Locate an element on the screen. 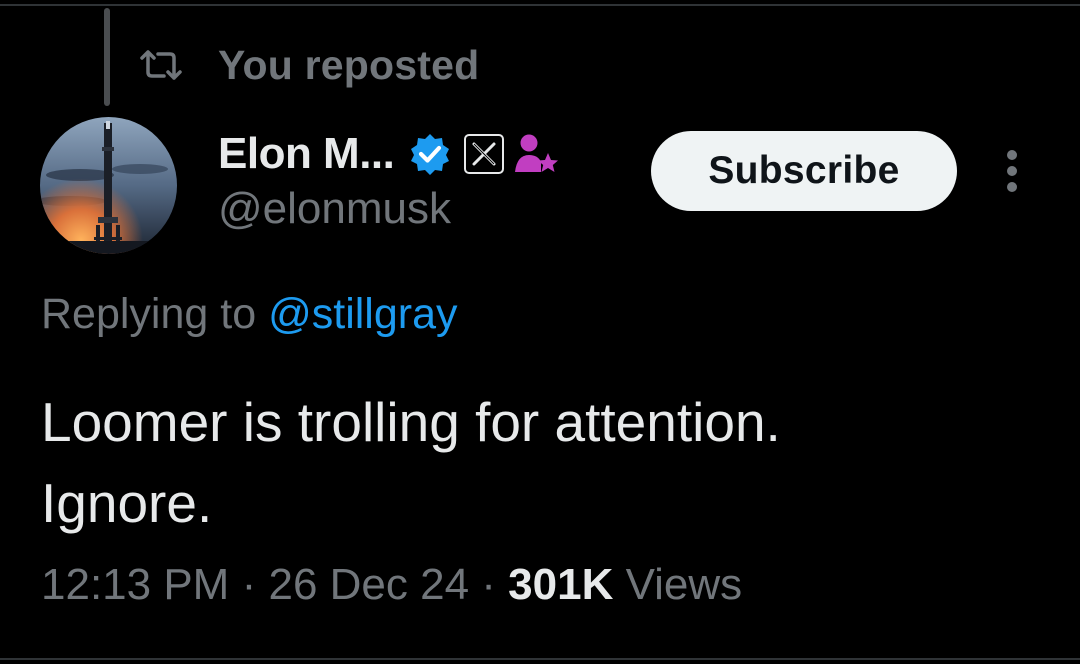  thread-line is located at coordinates (107, 57).